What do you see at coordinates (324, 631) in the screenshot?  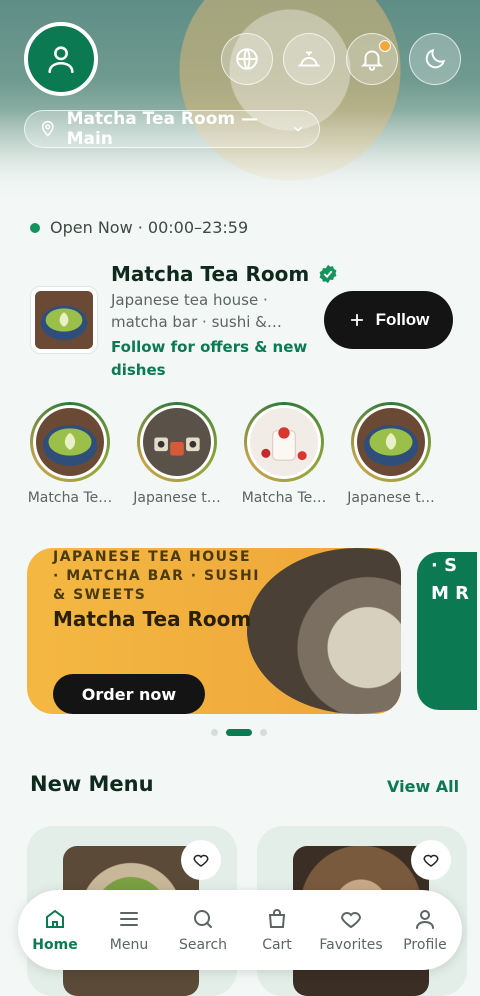 I see `sushi-platter-image` at bounding box center [324, 631].